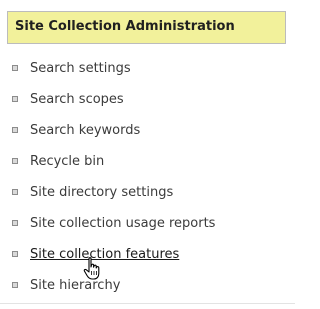  What do you see at coordinates (75, 285) in the screenshot?
I see `link-label: Site hierarchy` at bounding box center [75, 285].